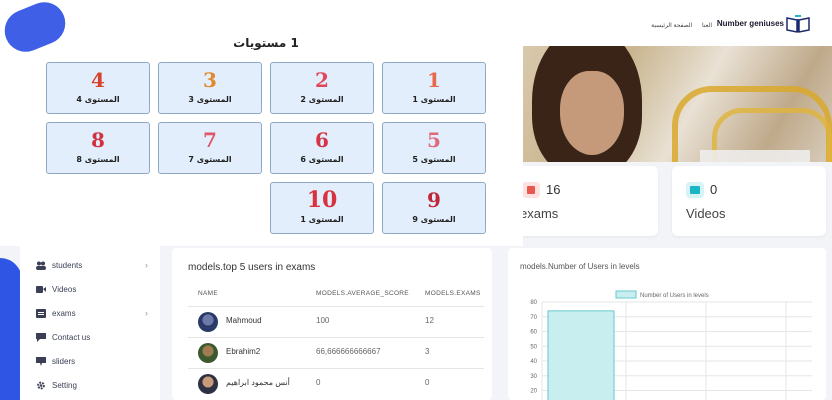 Image resolution: width=832 pixels, height=400 pixels. I want to click on users-icon, so click(41, 265).